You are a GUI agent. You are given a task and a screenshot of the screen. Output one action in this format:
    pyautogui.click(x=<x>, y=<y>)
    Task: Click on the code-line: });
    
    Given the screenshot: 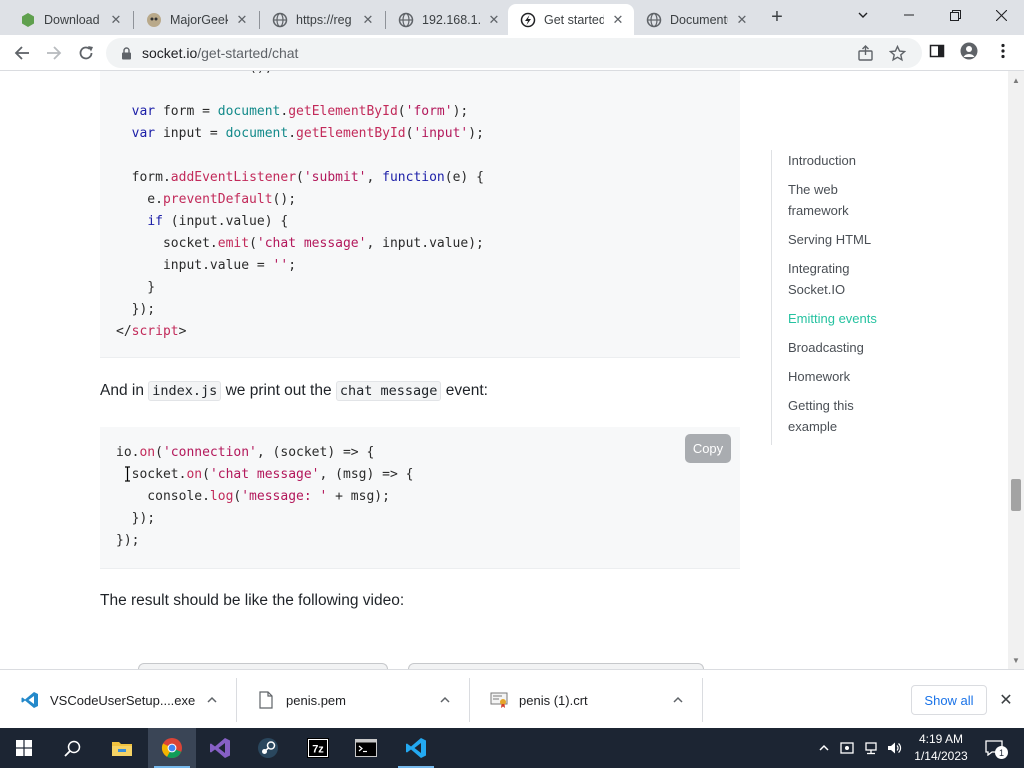 What is the action you would take?
    pyautogui.click(x=264, y=541)
    